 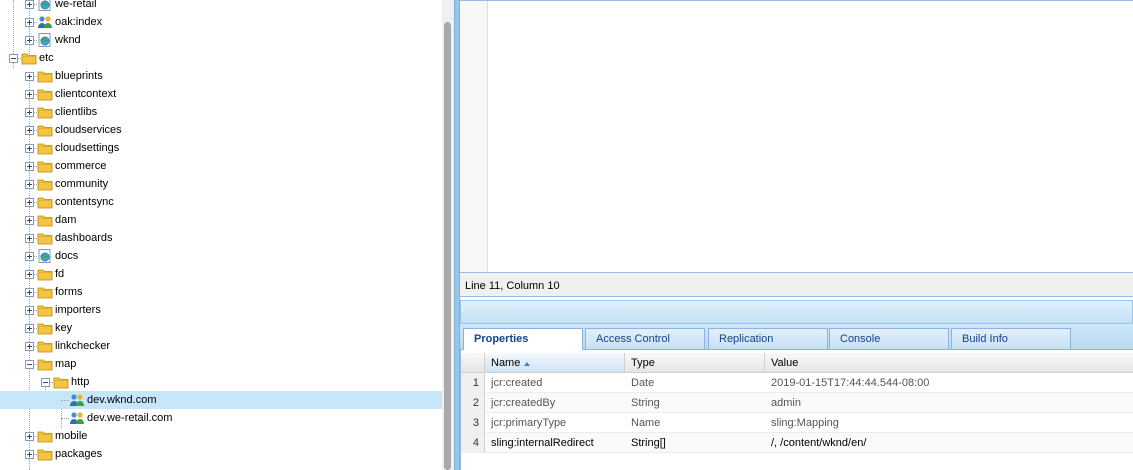 What do you see at coordinates (555, 363) in the screenshot?
I see `column-header-name: Name` at bounding box center [555, 363].